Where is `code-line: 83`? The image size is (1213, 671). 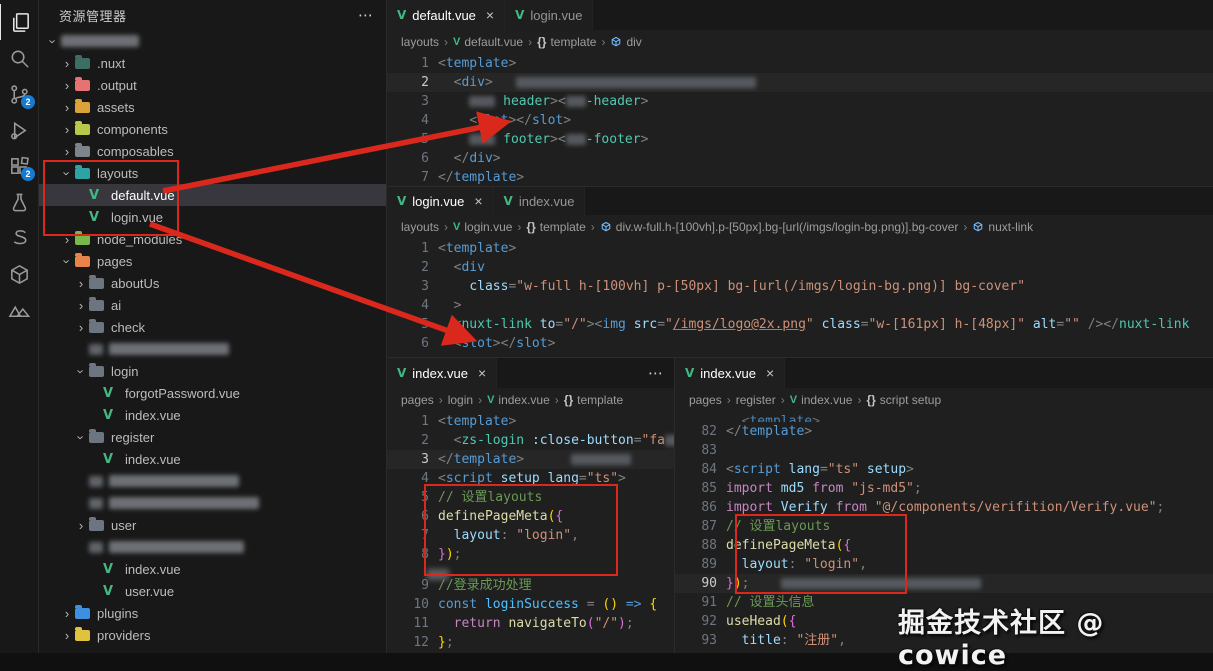 code-line: 83 is located at coordinates (944, 450).